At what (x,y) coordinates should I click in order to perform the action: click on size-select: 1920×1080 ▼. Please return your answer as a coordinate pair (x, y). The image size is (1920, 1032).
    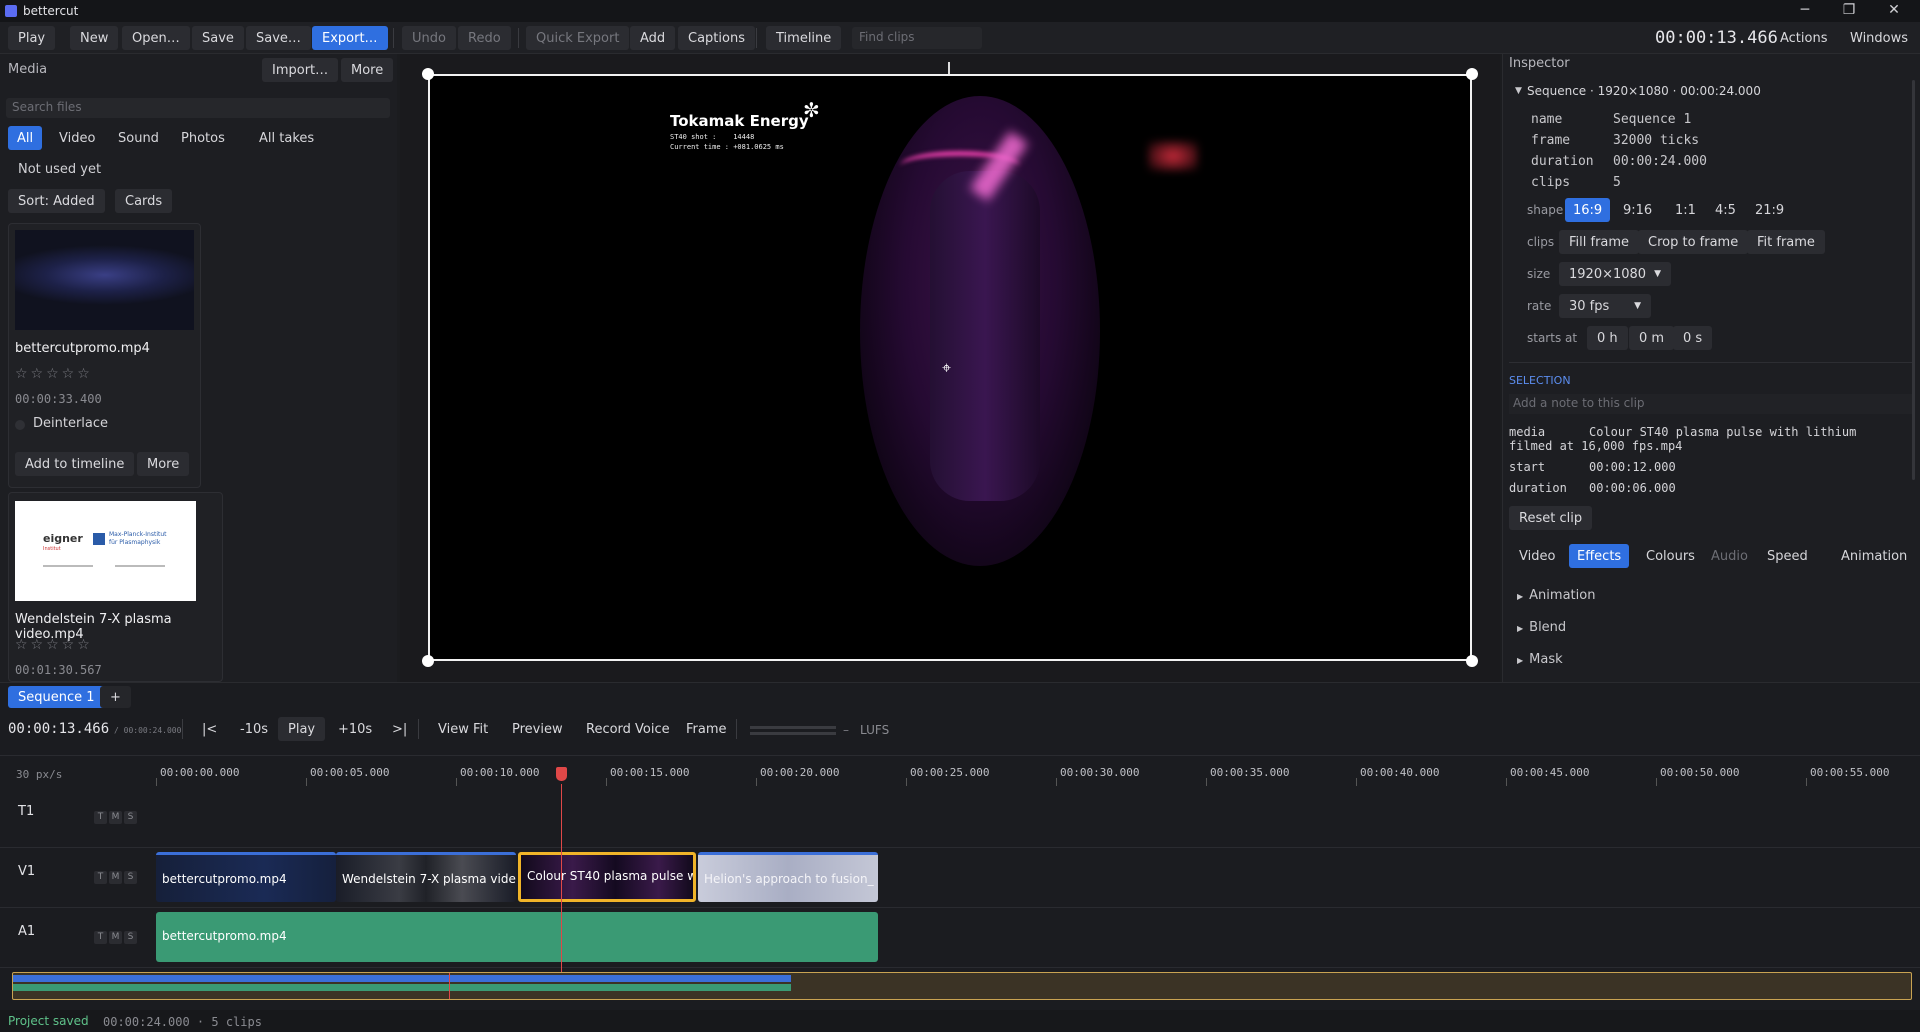
    Looking at the image, I should click on (1615, 274).